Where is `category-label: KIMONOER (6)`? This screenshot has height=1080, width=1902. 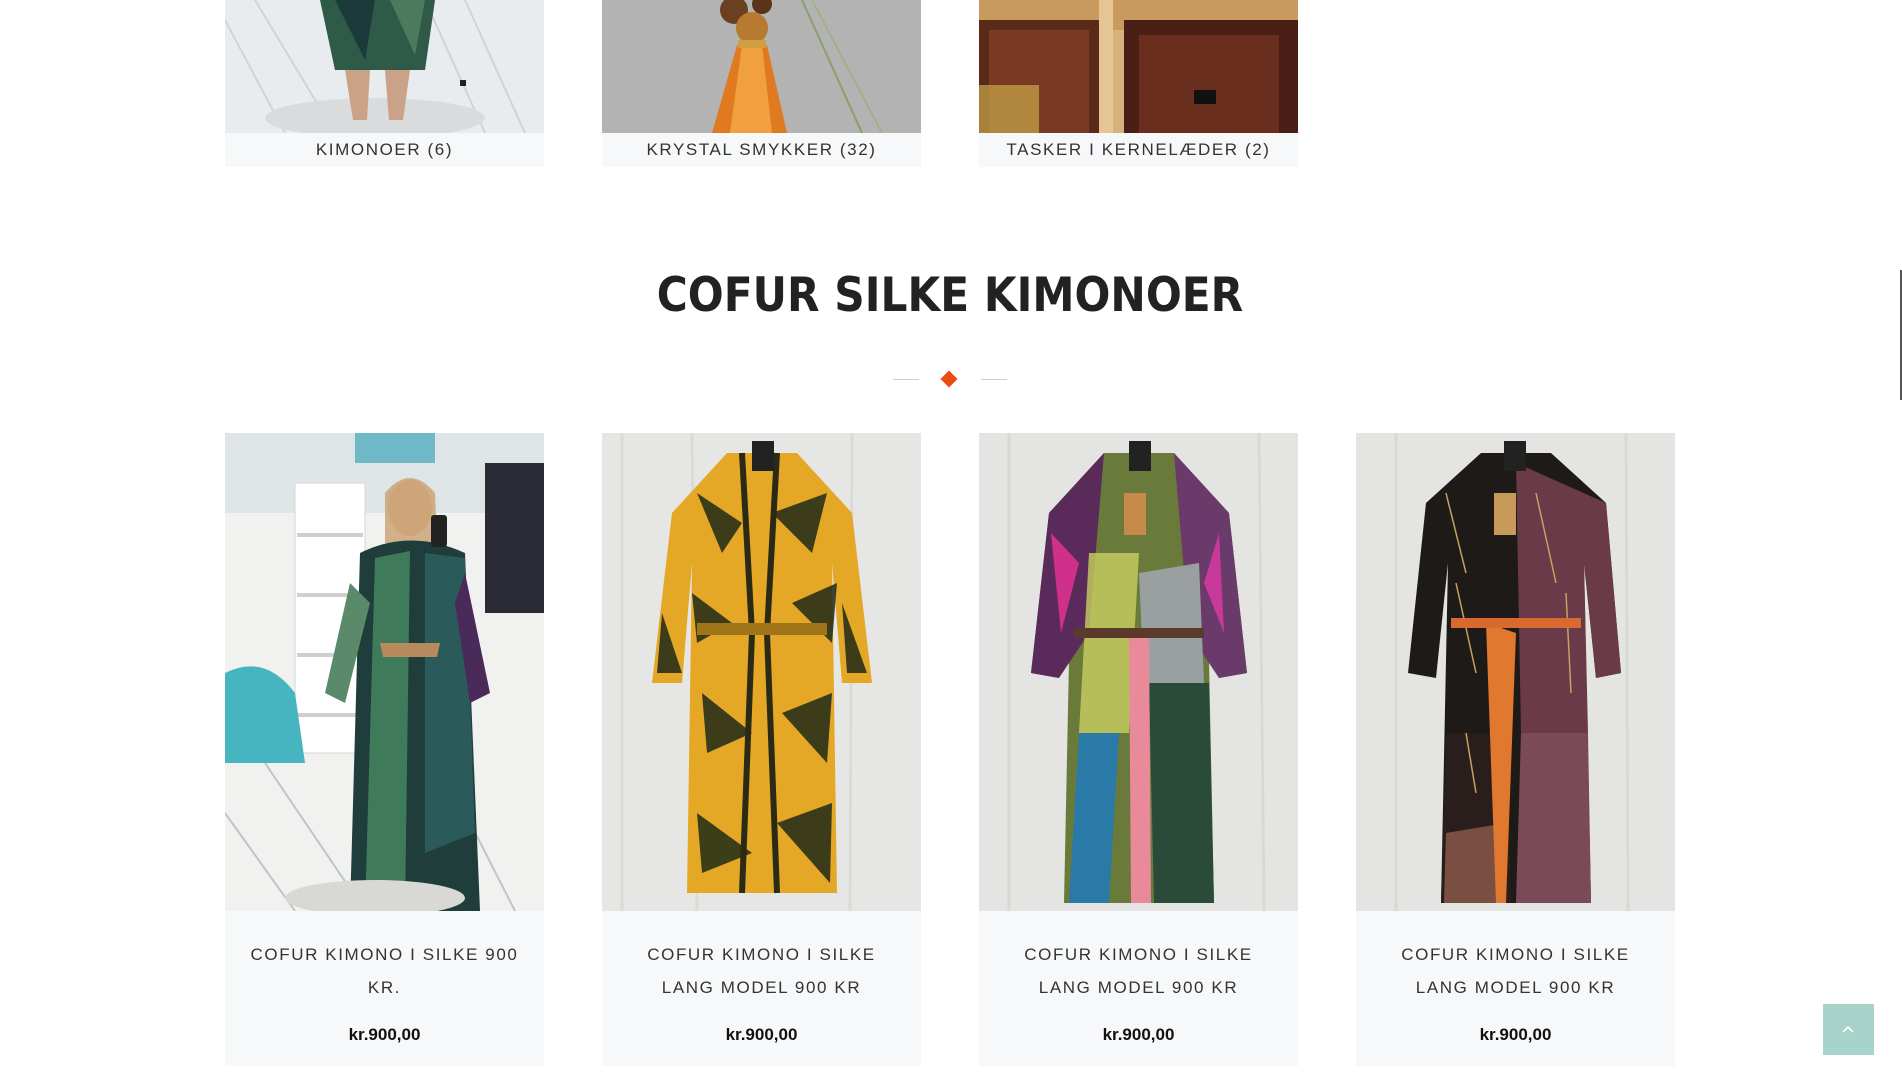 category-label: KIMONOER (6) is located at coordinates (384, 150).